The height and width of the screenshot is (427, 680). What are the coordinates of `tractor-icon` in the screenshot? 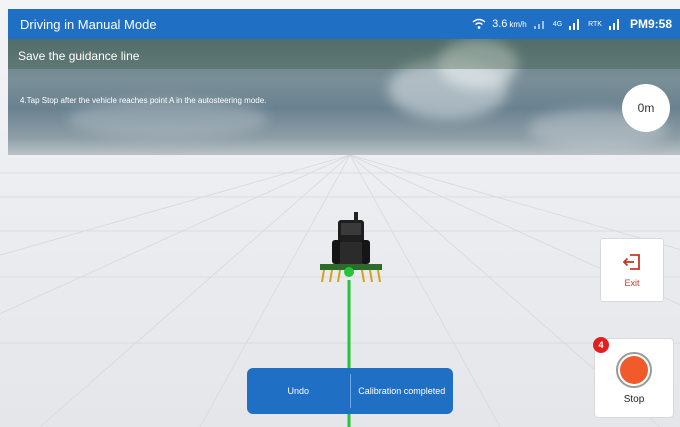 It's located at (351, 247).